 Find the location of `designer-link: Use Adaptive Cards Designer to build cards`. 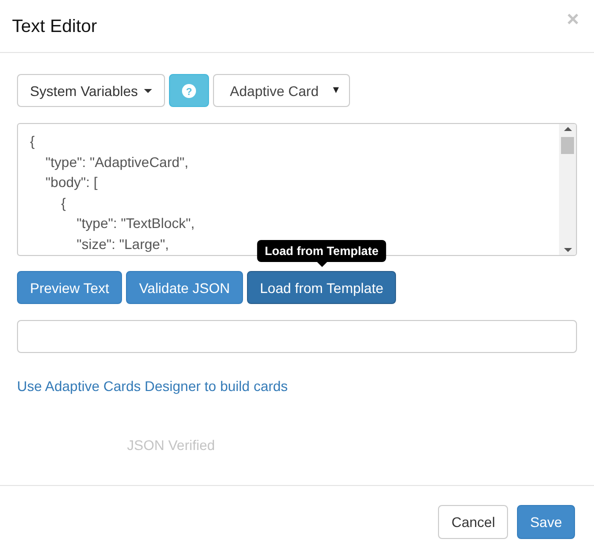

designer-link: Use Adaptive Cards Designer to build cards is located at coordinates (152, 386).